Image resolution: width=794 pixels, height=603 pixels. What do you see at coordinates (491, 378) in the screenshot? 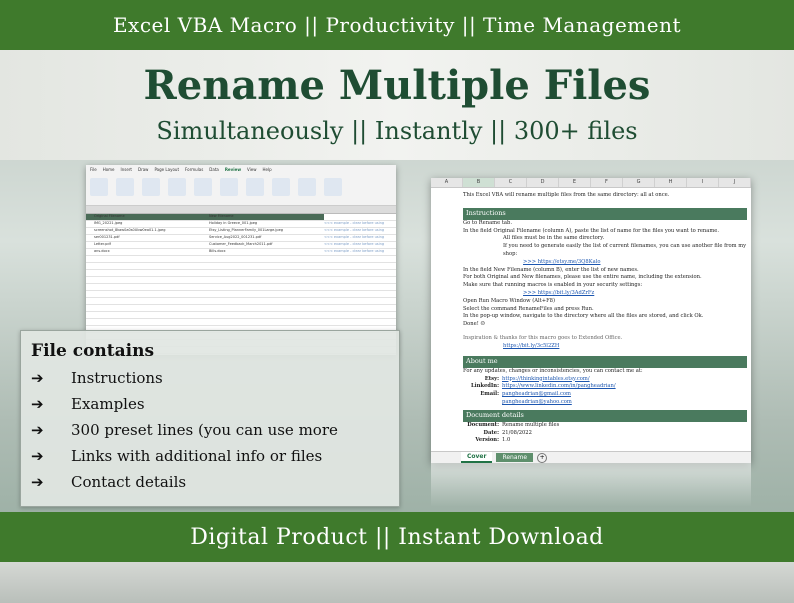
I see `contact-label: Etsy:` at bounding box center [491, 378].